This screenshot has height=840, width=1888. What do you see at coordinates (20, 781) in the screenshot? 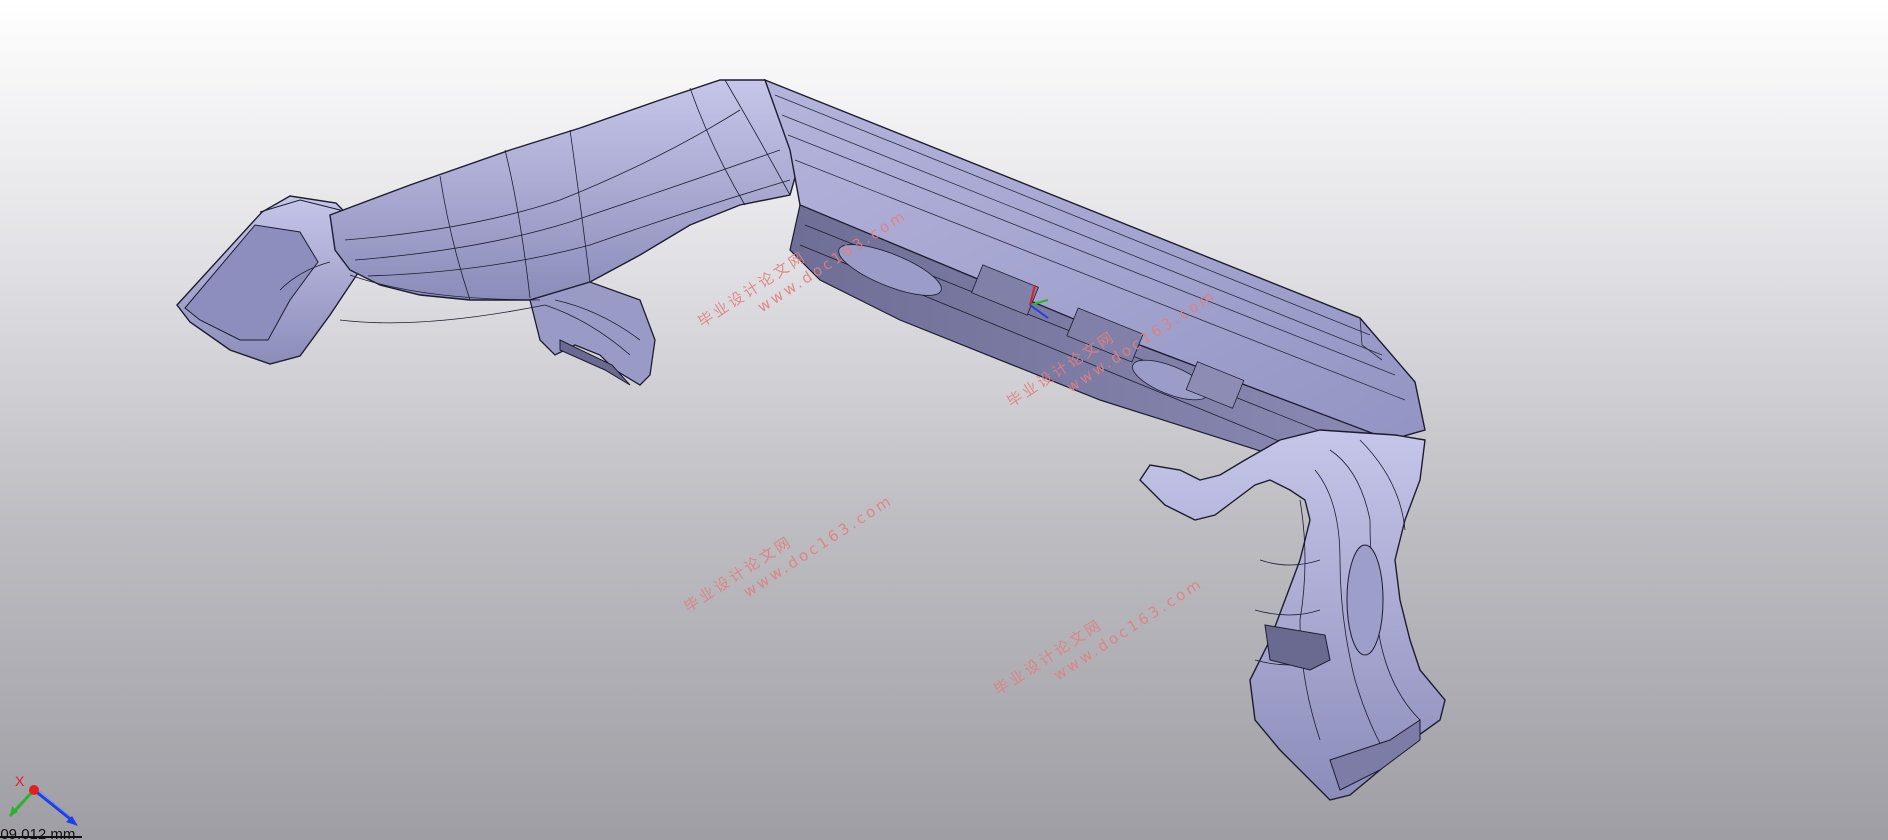
I see `triad-x-label: X` at bounding box center [20, 781].